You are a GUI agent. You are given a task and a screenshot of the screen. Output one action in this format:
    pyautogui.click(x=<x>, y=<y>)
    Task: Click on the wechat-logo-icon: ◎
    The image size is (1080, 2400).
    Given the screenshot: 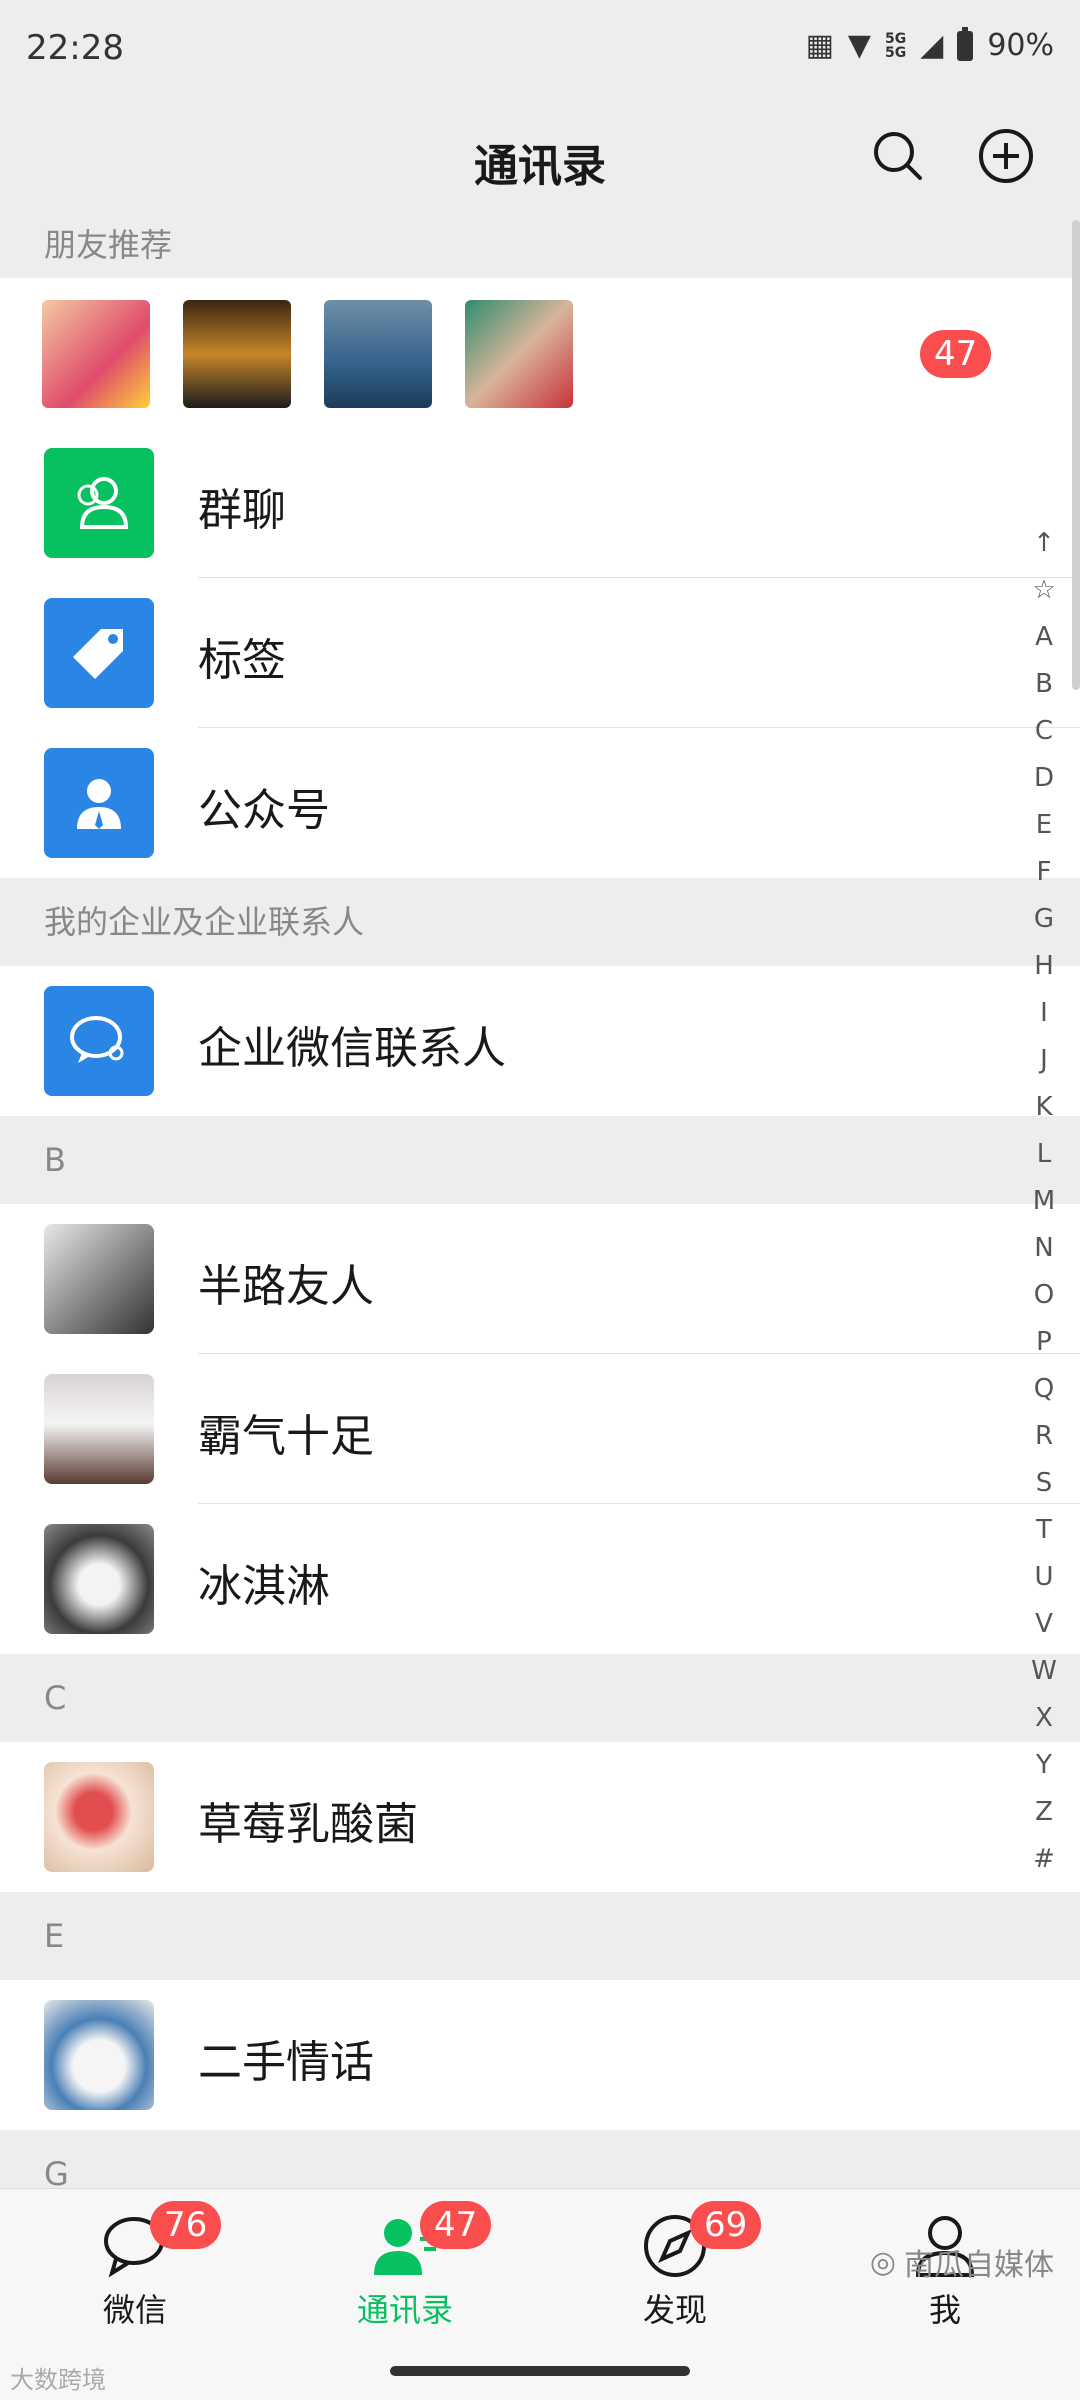 What is the action you would take?
    pyautogui.click(x=882, y=2262)
    